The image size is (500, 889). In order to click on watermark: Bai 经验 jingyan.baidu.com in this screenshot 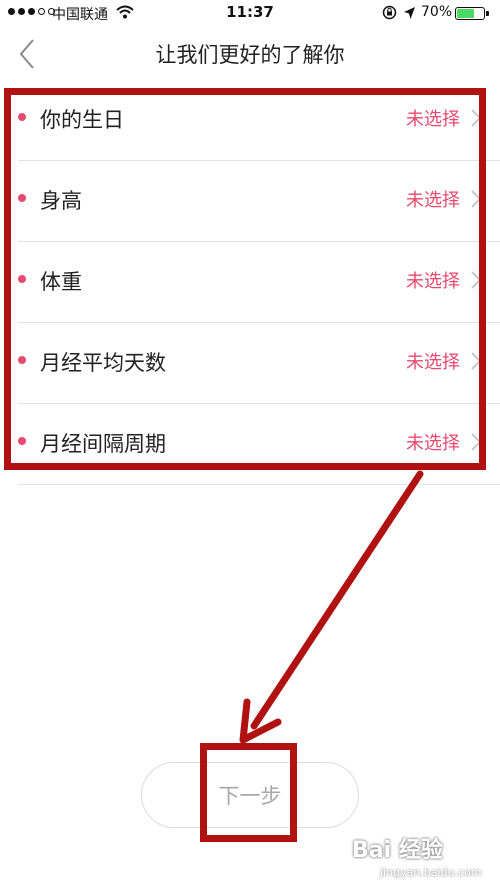, I will do `click(424, 859)`.